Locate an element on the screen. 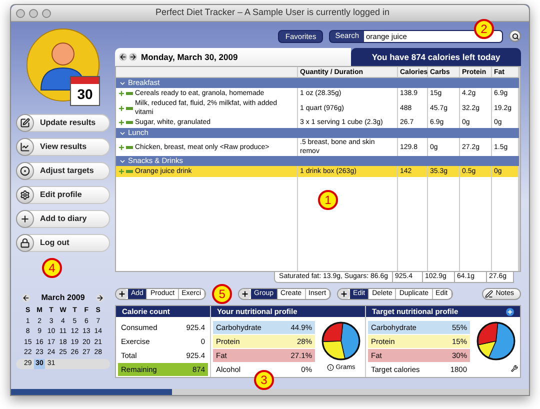  previous-day-icon is located at coordinates (123, 57).